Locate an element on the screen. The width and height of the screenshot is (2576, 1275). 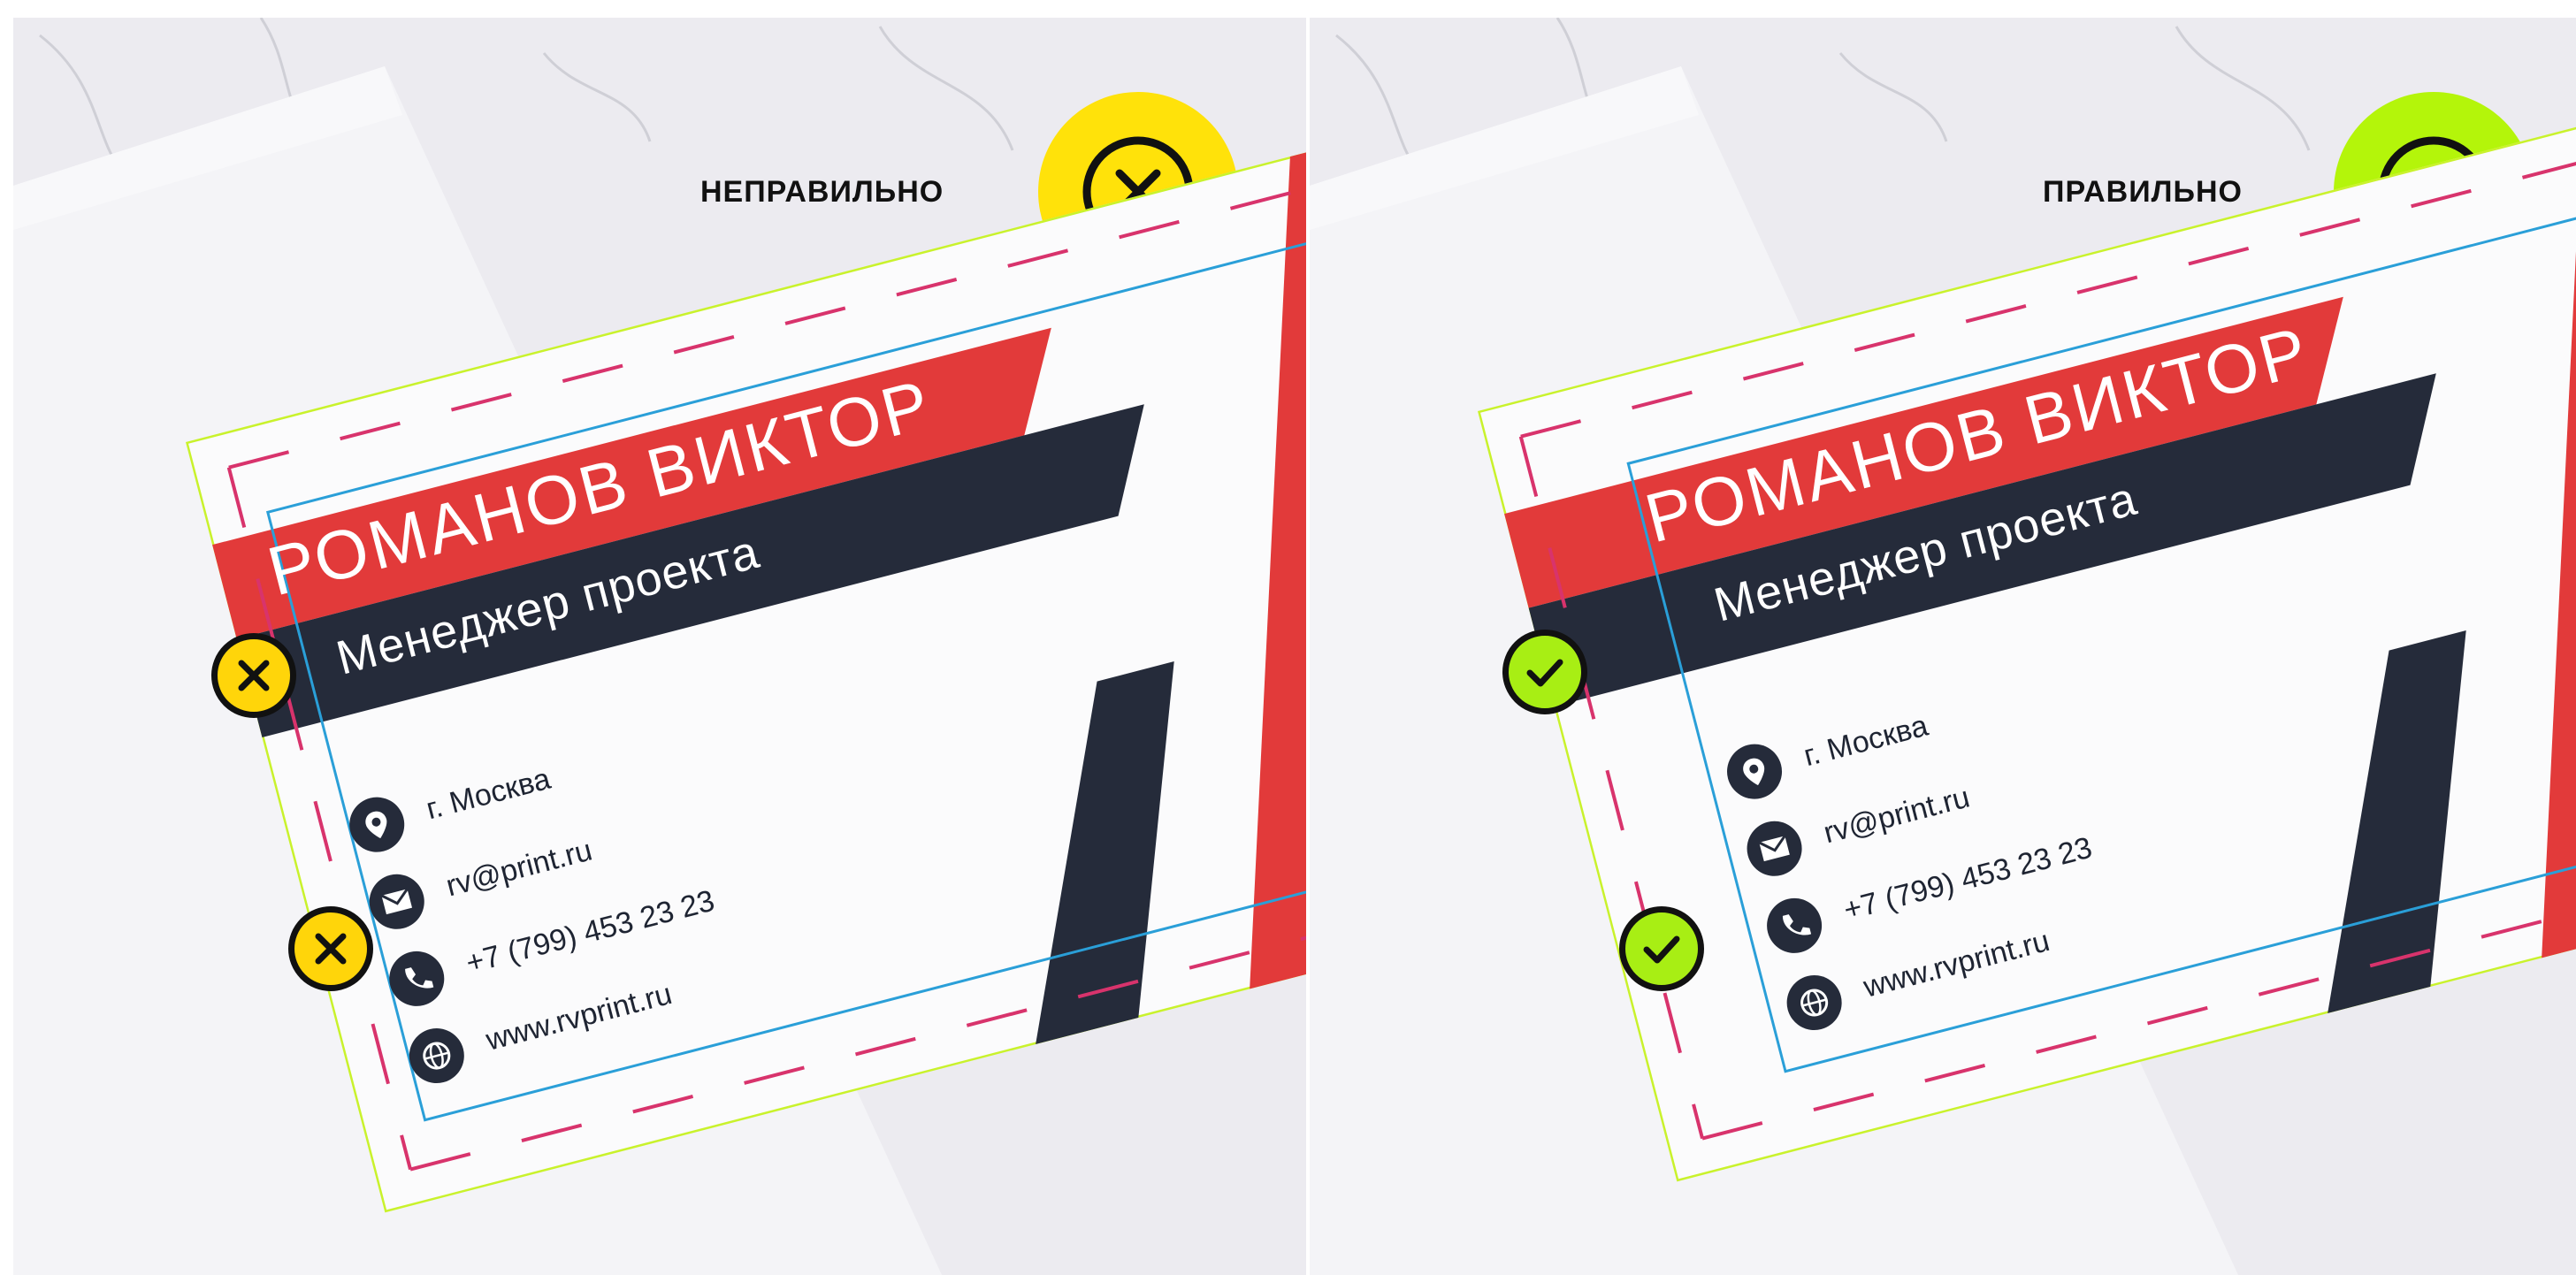
verdict-label: ПРАВИЛЬНО is located at coordinates (2143, 192).